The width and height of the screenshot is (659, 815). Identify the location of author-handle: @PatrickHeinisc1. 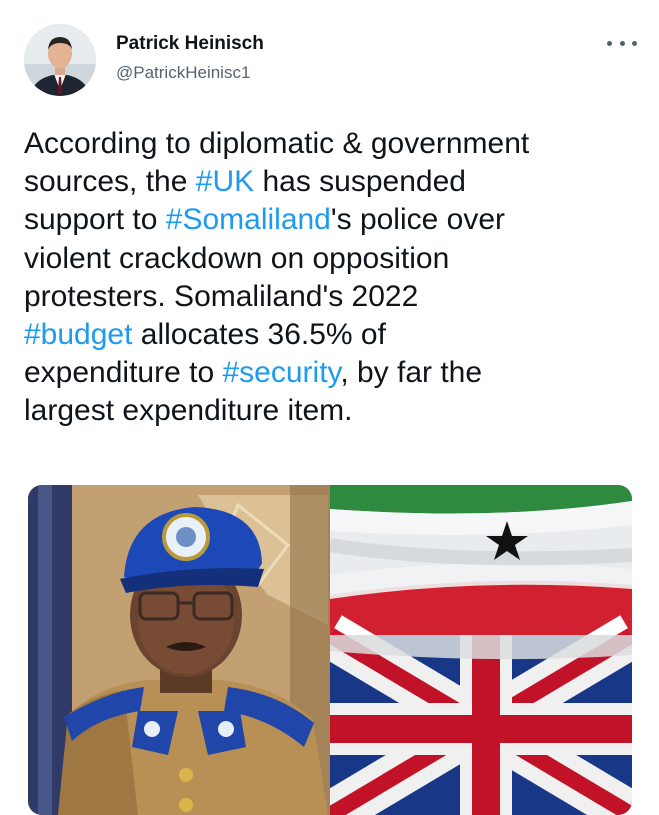
(183, 73).